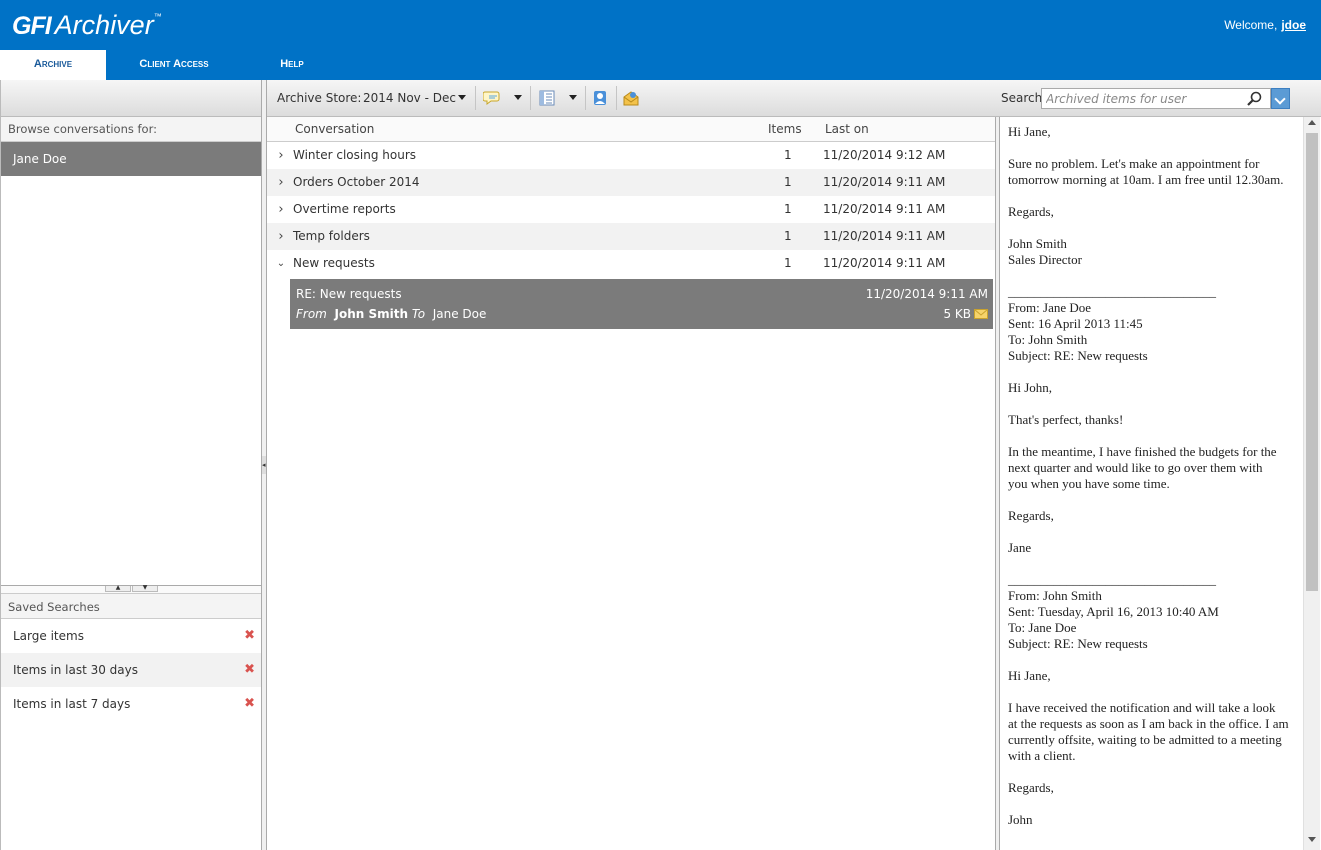  Describe the element at coordinates (1312, 122) in the screenshot. I see `scroll-up-icon` at that location.